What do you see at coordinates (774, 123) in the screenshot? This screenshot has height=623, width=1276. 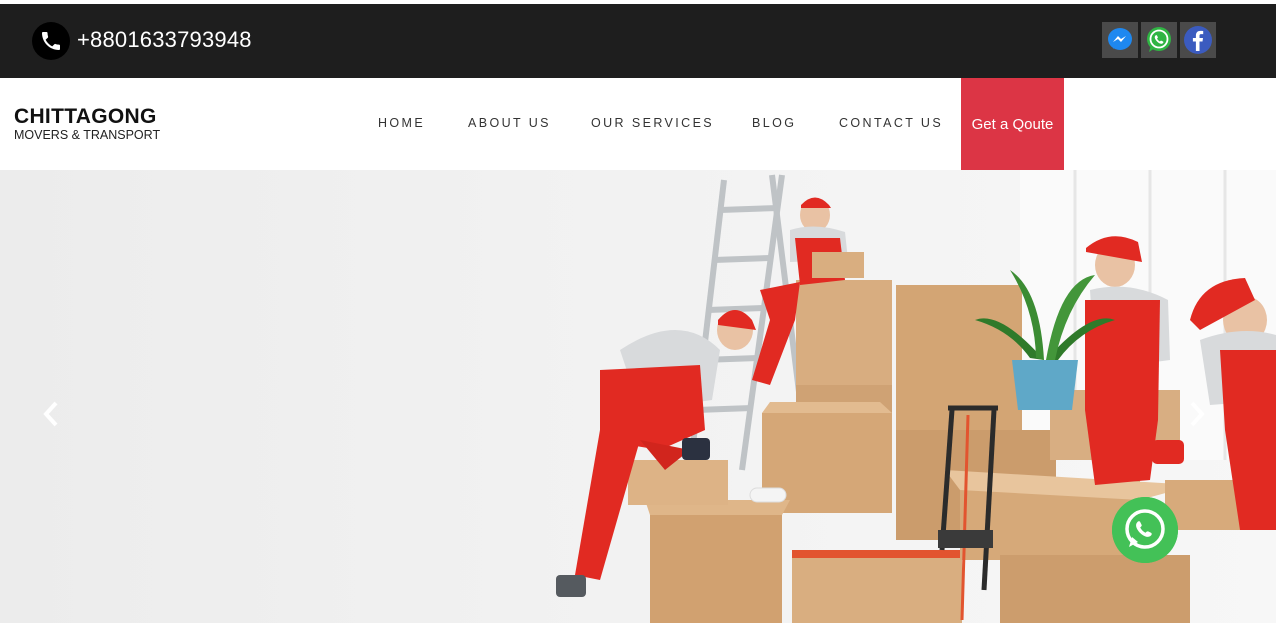 I see `nav-blog: BLOG` at bounding box center [774, 123].